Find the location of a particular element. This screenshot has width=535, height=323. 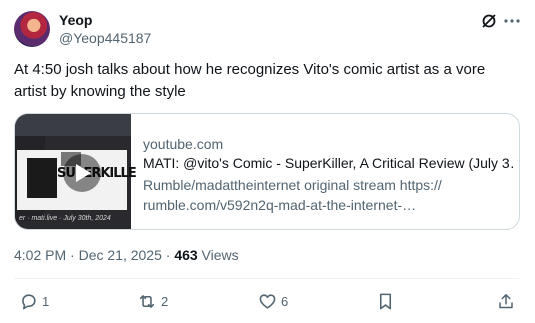

like-button: 6 is located at coordinates (273, 301).